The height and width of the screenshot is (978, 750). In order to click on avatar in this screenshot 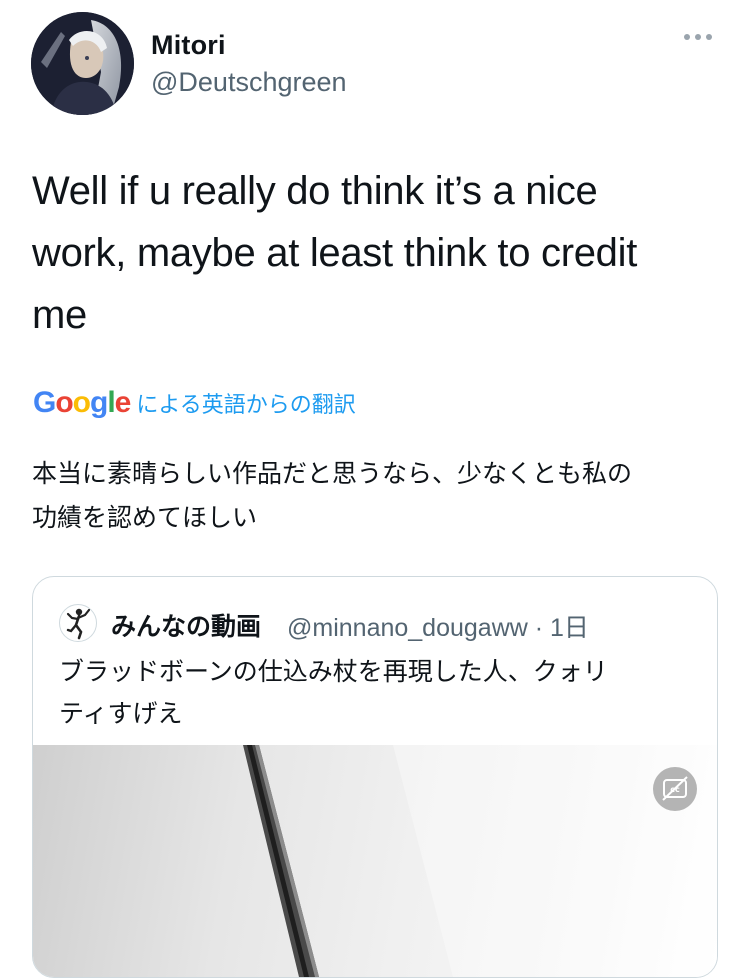, I will do `click(82, 63)`.